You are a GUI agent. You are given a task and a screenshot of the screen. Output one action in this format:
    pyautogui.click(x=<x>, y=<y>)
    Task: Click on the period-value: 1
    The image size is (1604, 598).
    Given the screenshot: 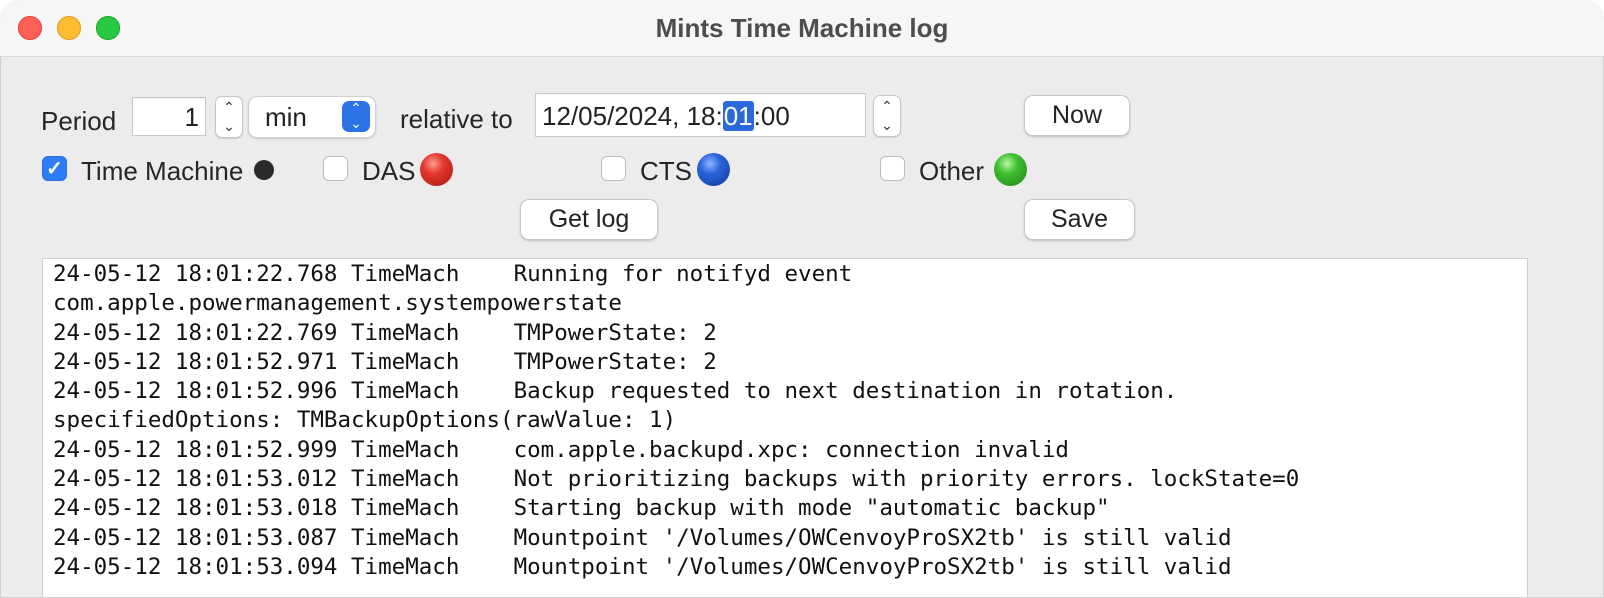 What is the action you would take?
    pyautogui.click(x=191, y=117)
    